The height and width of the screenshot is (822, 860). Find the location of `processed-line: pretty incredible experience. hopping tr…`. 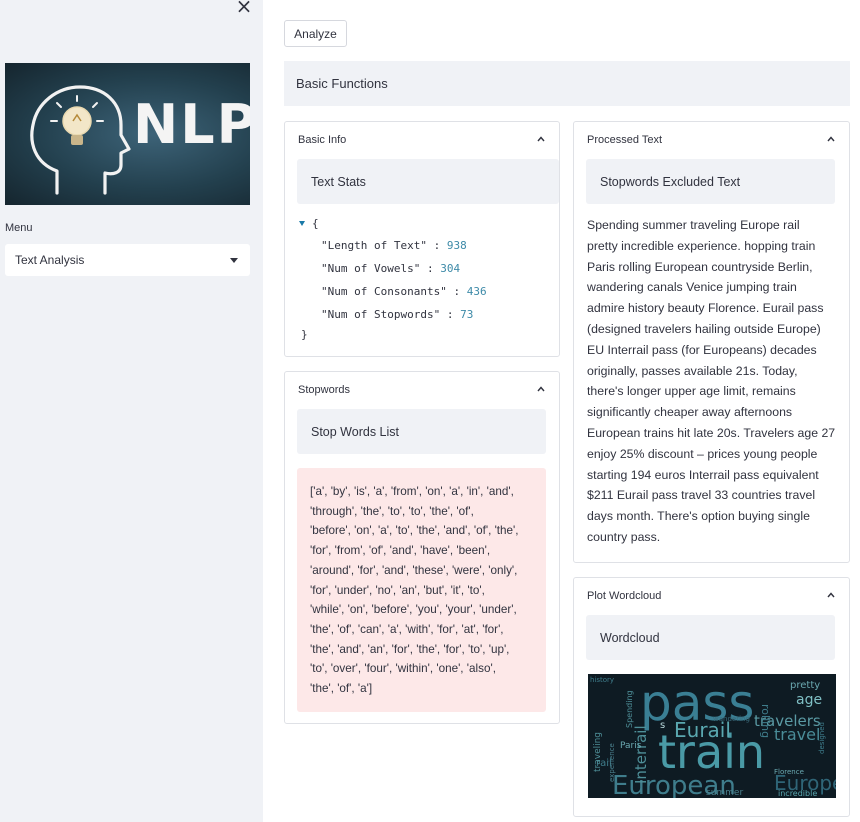

processed-line: pretty incredible experience. hopping tr… is located at coordinates (701, 245).